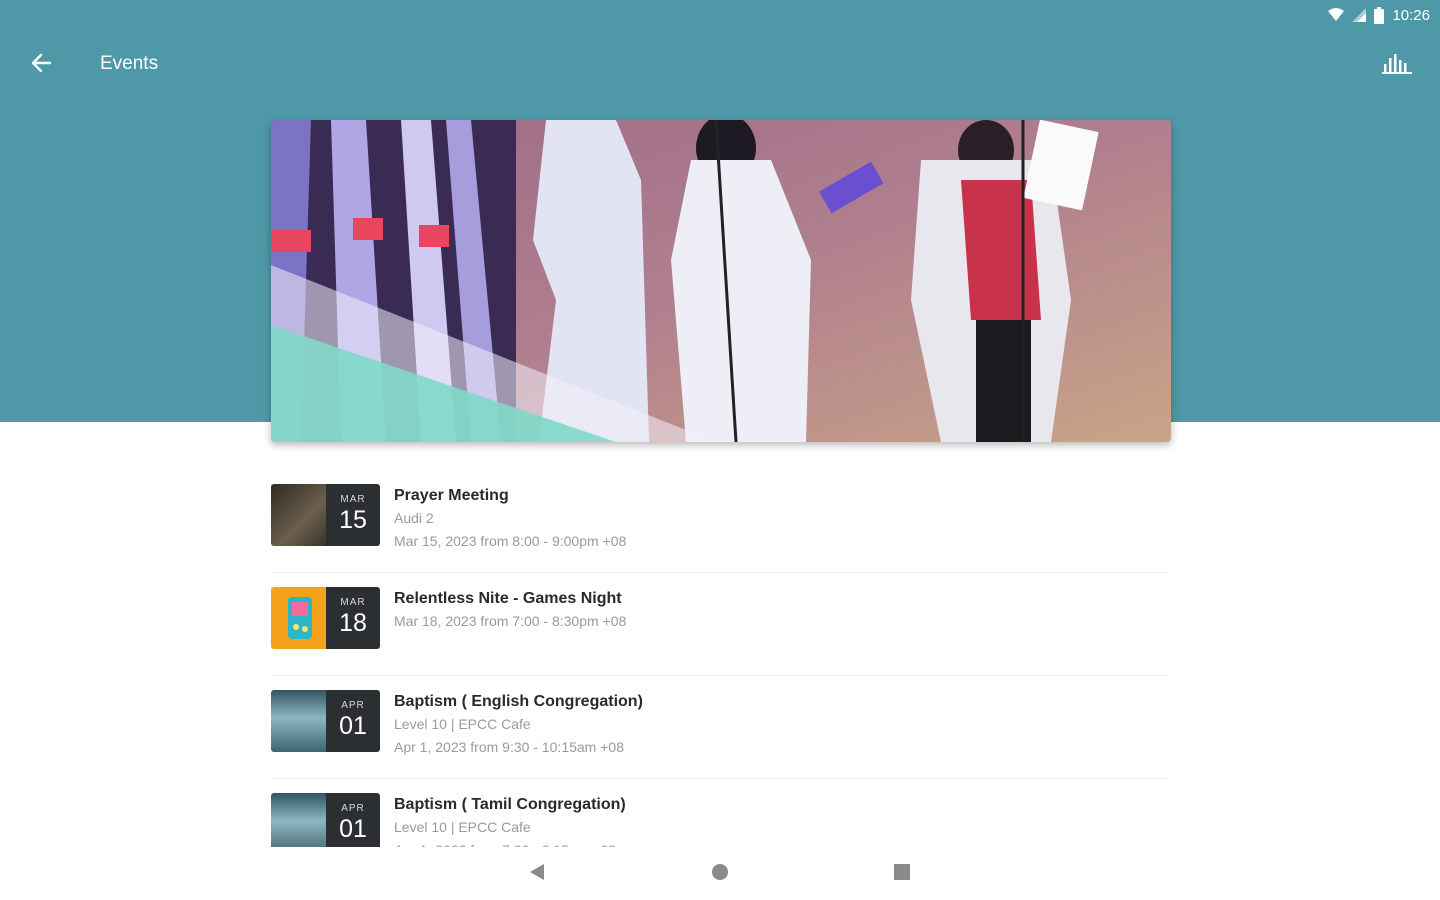  I want to click on event-location: Audi 2, so click(414, 518).